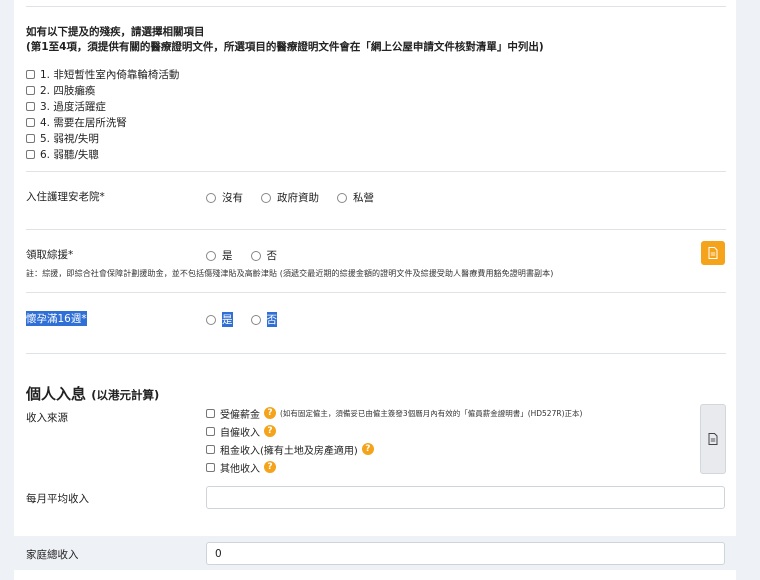  I want to click on radio-elderly-none, so click(211, 197).